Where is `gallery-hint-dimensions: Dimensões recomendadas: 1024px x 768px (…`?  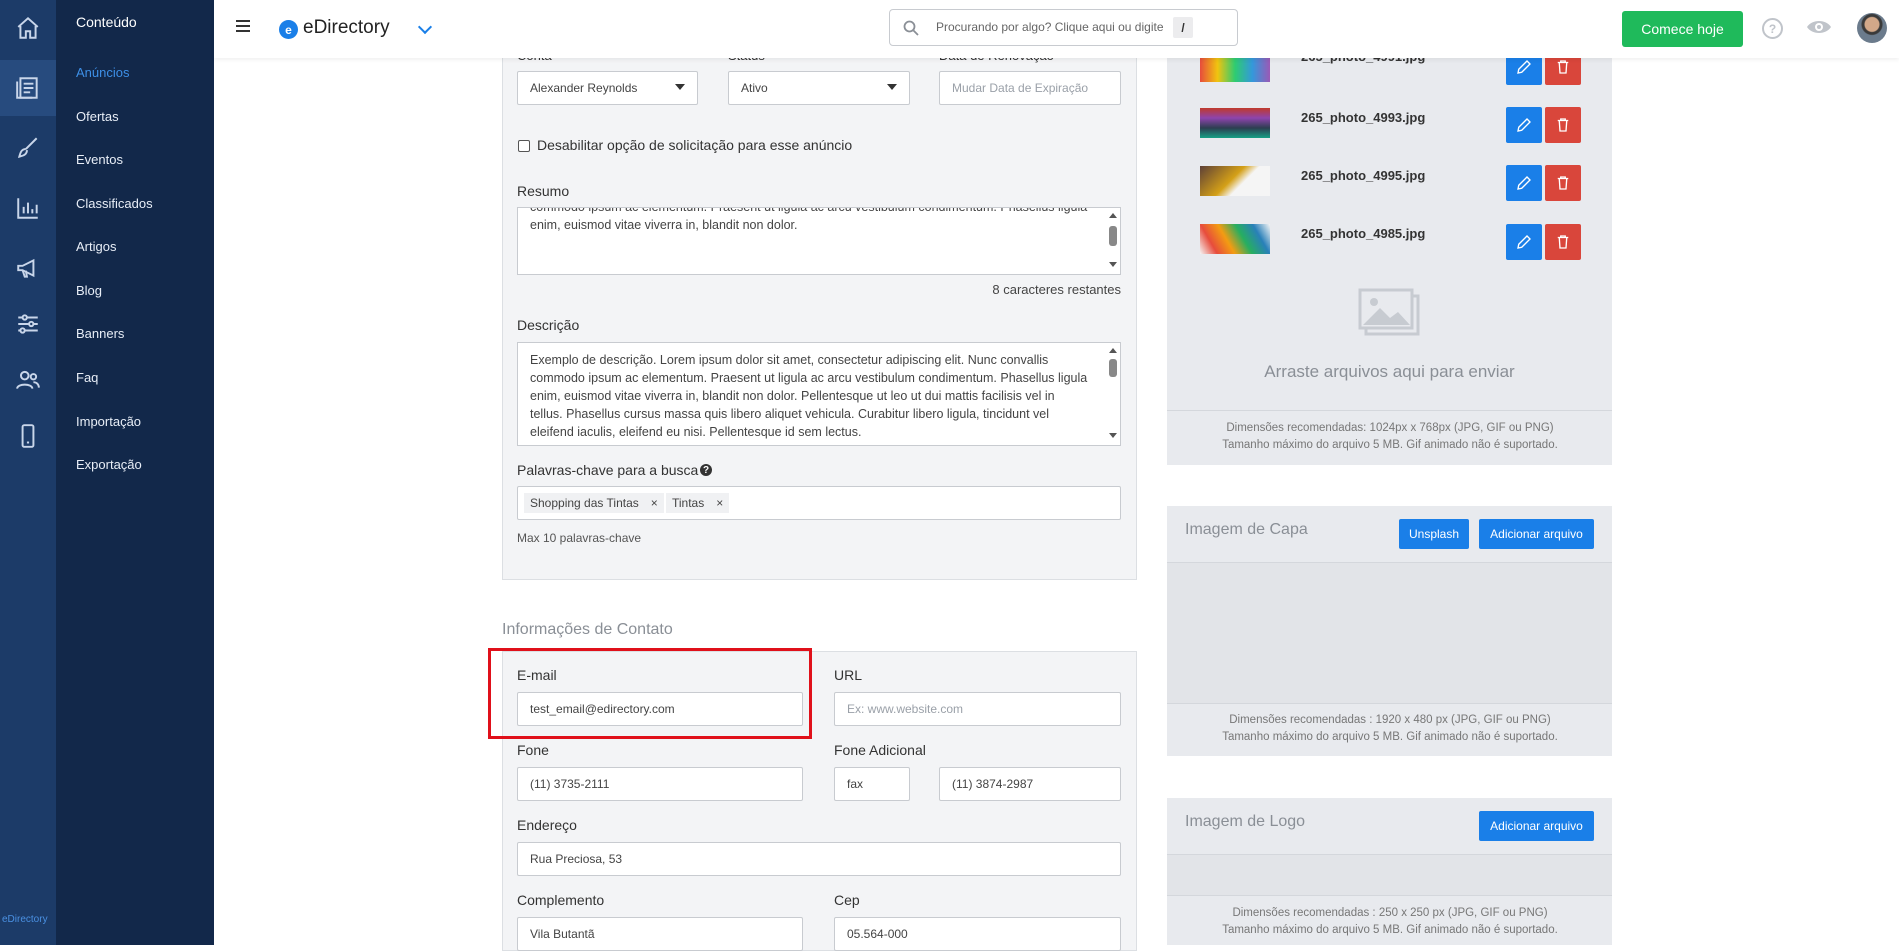 gallery-hint-dimensions: Dimensões recomendadas: 1024px x 768px (… is located at coordinates (1390, 428).